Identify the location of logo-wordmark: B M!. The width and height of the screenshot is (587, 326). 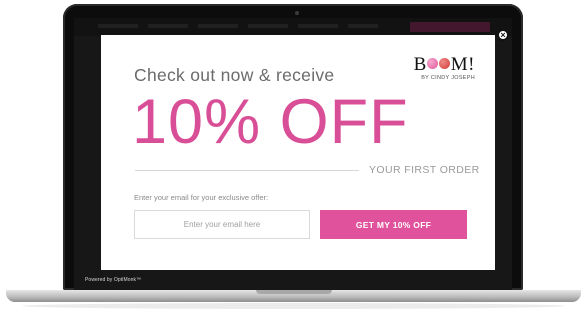
(441, 64).